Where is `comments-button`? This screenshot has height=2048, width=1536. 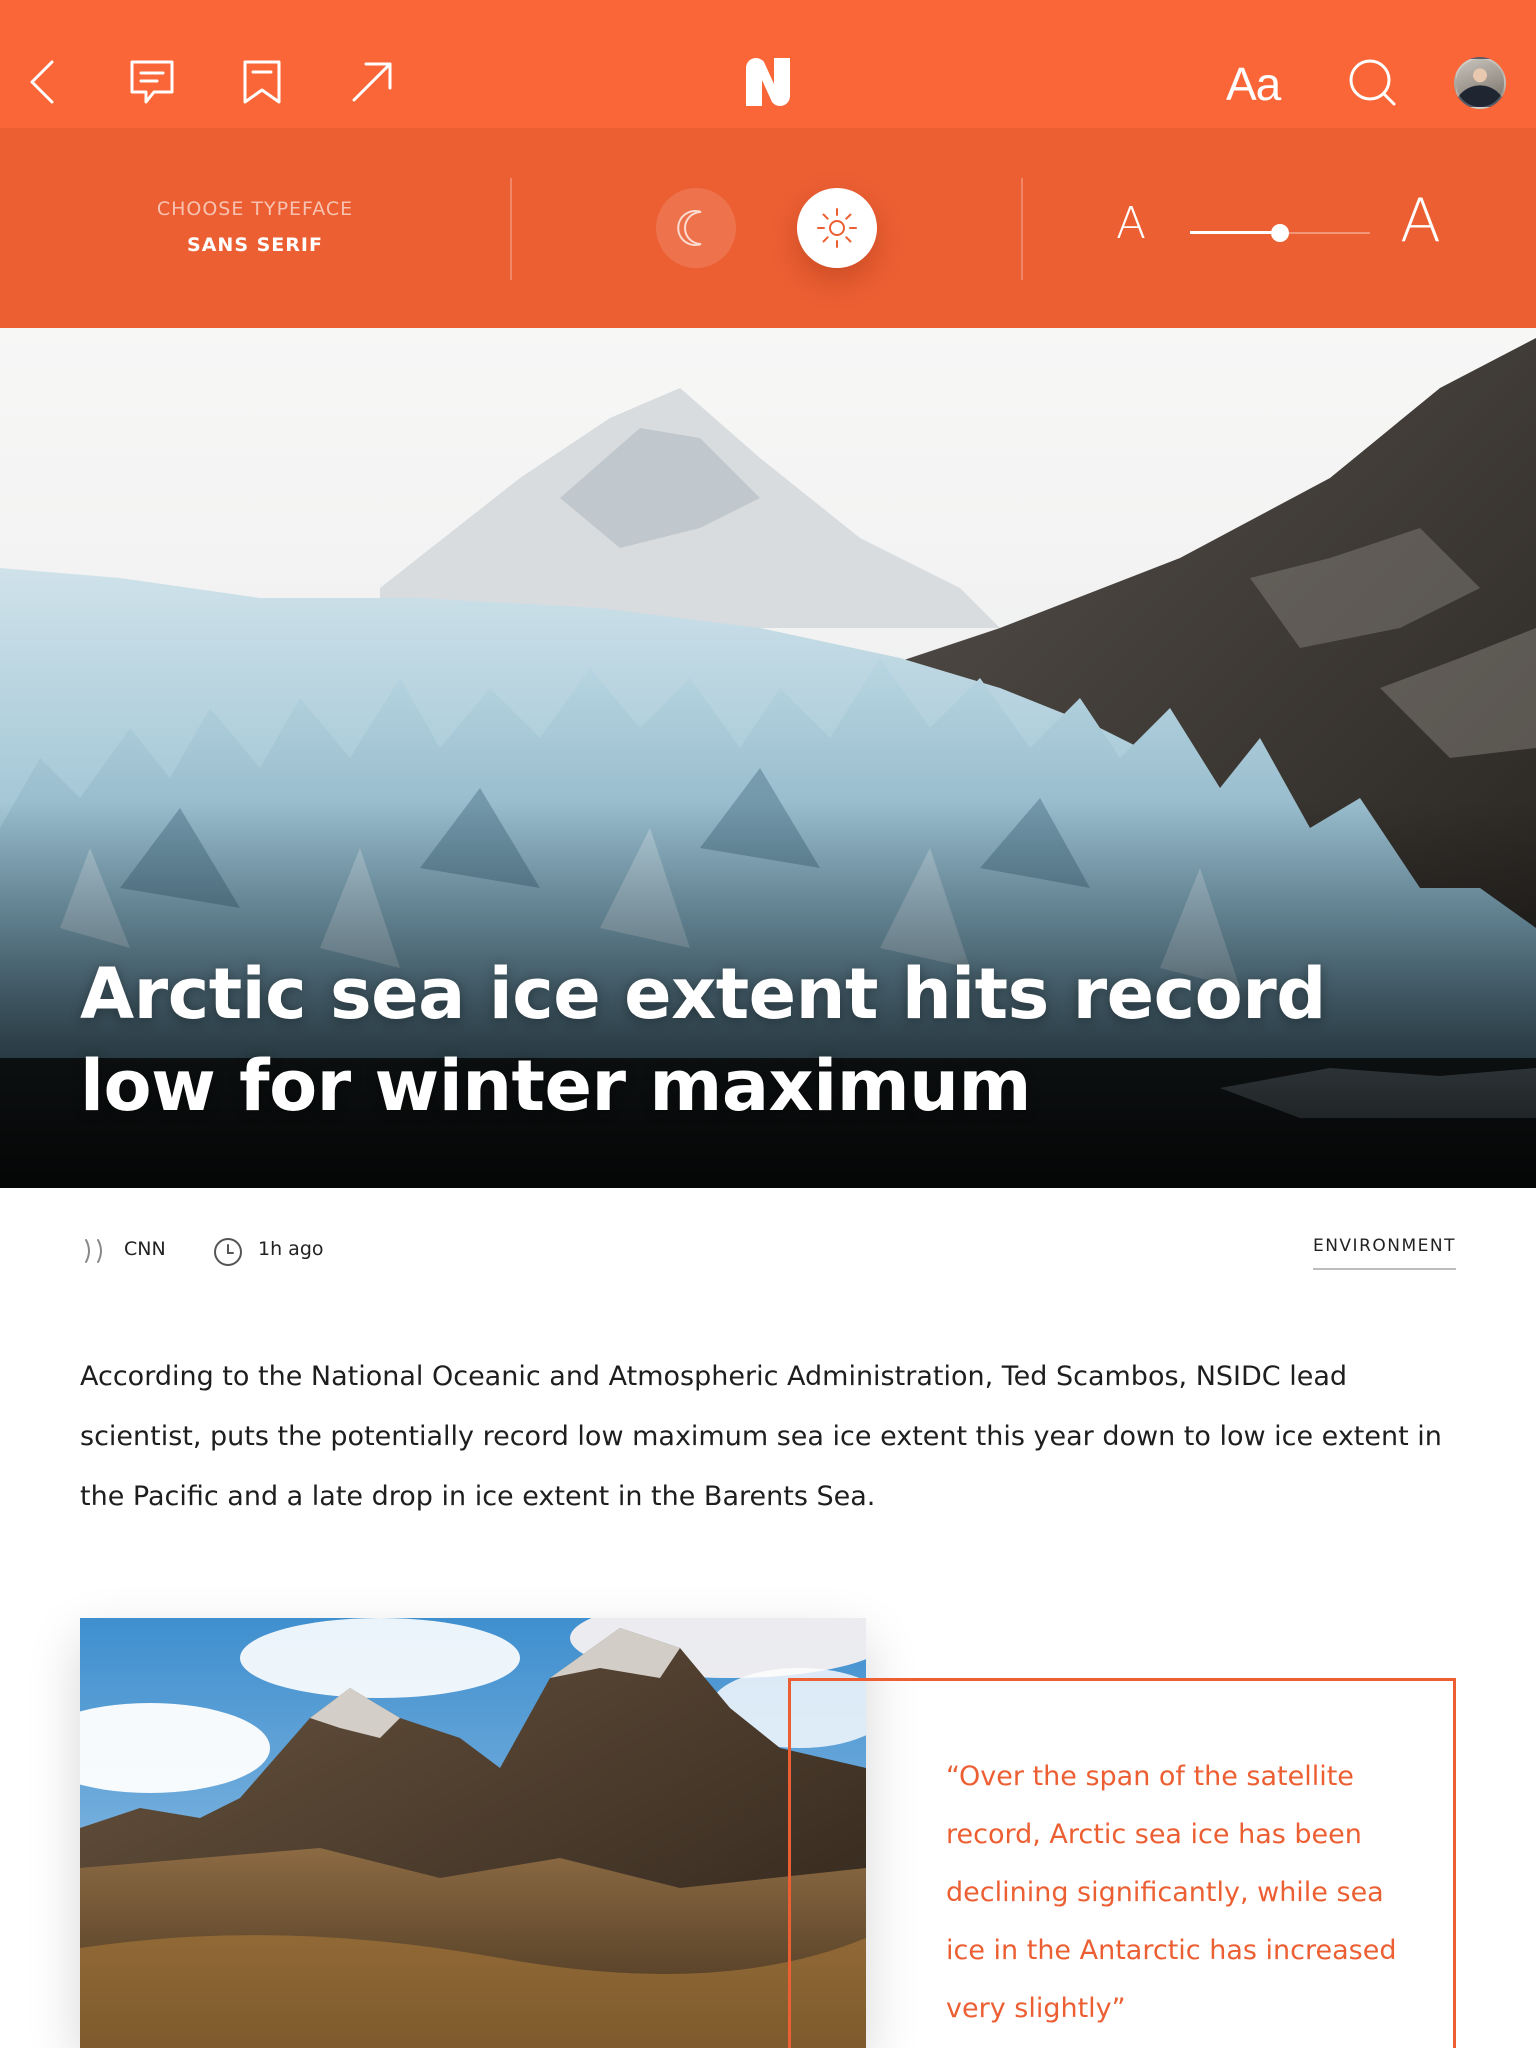 comments-button is located at coordinates (152, 82).